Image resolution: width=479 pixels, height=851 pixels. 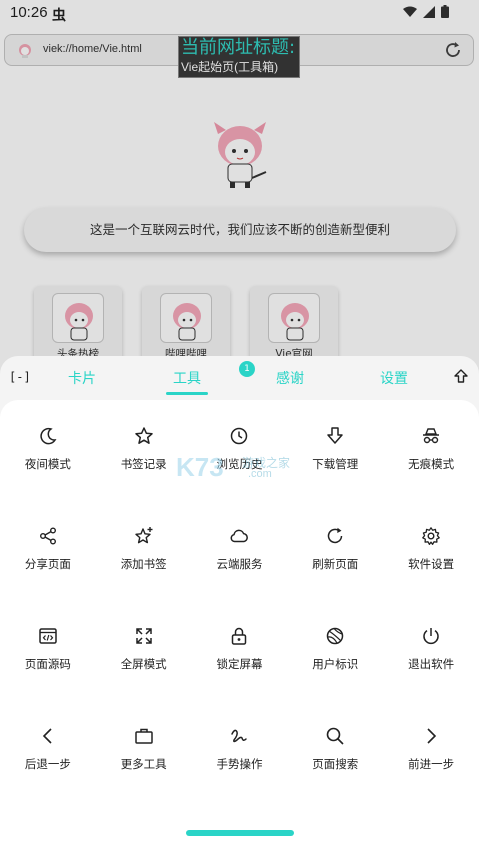 I want to click on tab-thanks: 感谢, so click(x=290, y=378).